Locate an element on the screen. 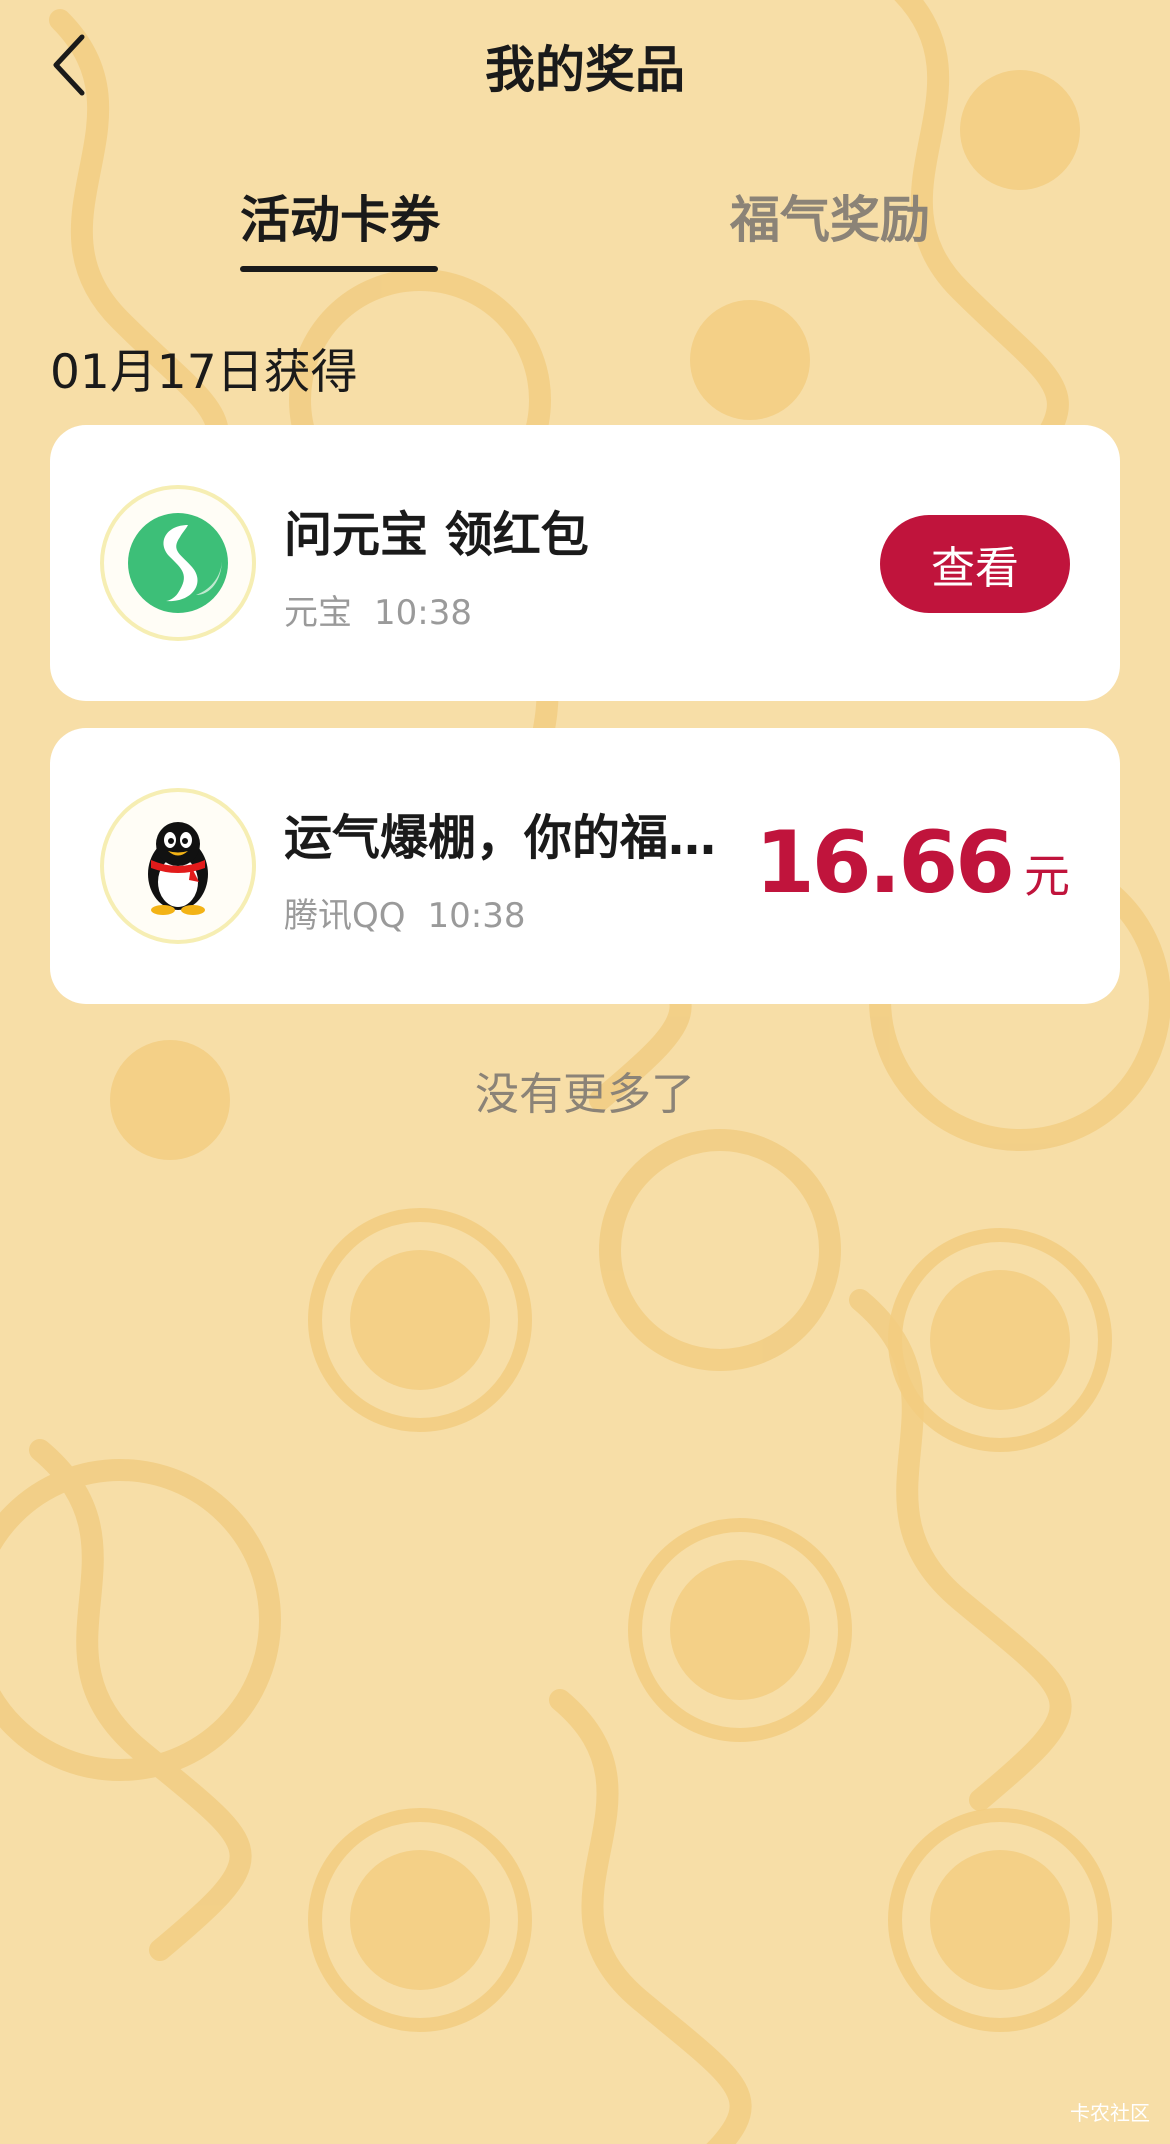  prize-title: 问元宝 领红包 is located at coordinates (436, 535).